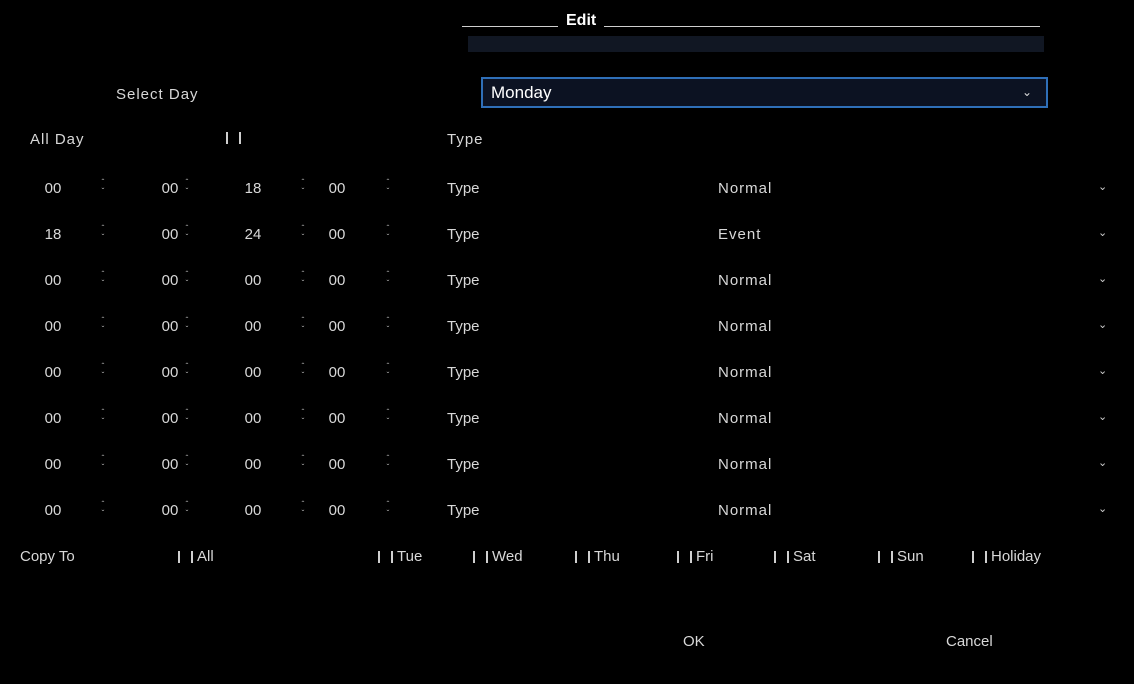  I want to click on copy-to-option-thu: Thu, so click(597, 556).